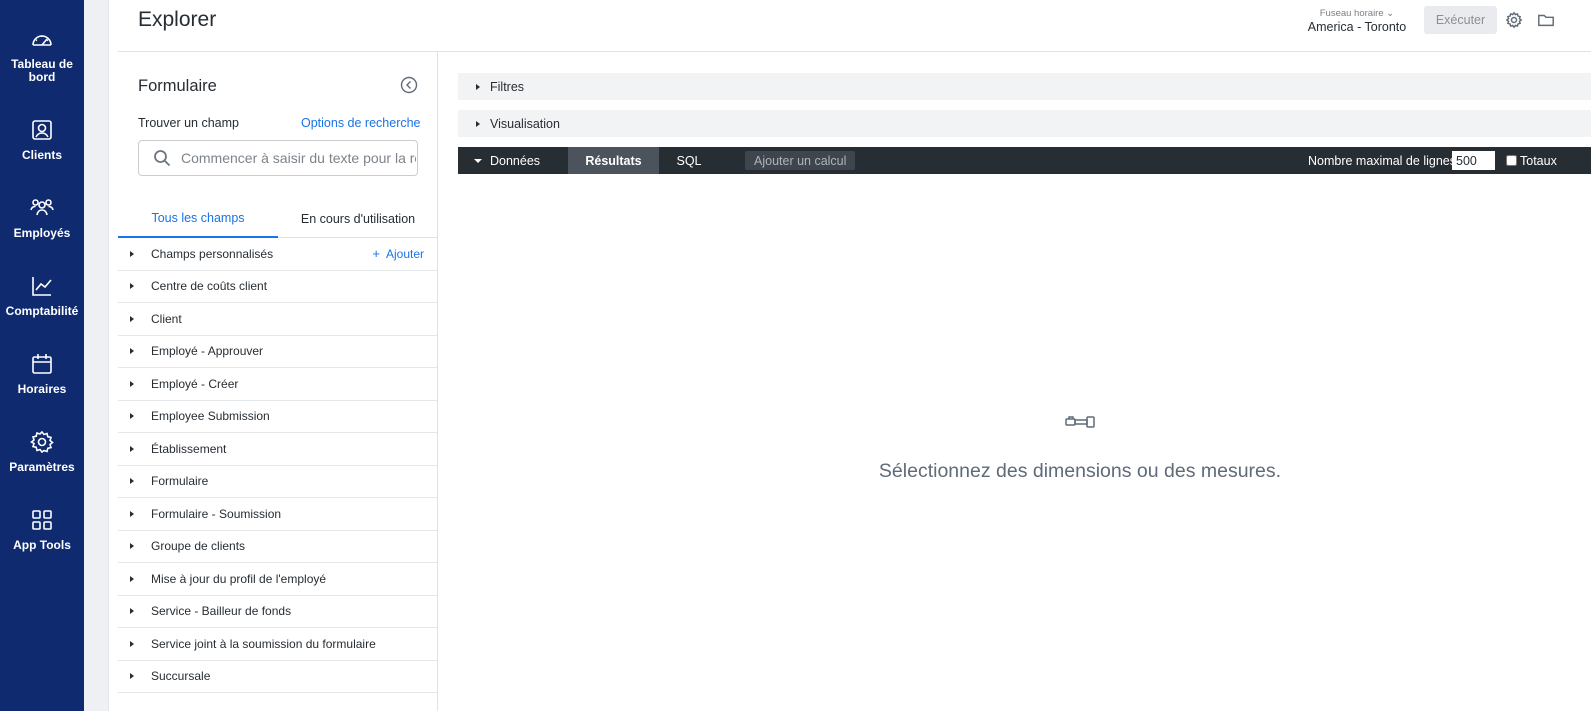 The height and width of the screenshot is (711, 1591). I want to click on accounting-chart-icon, so click(42, 286).